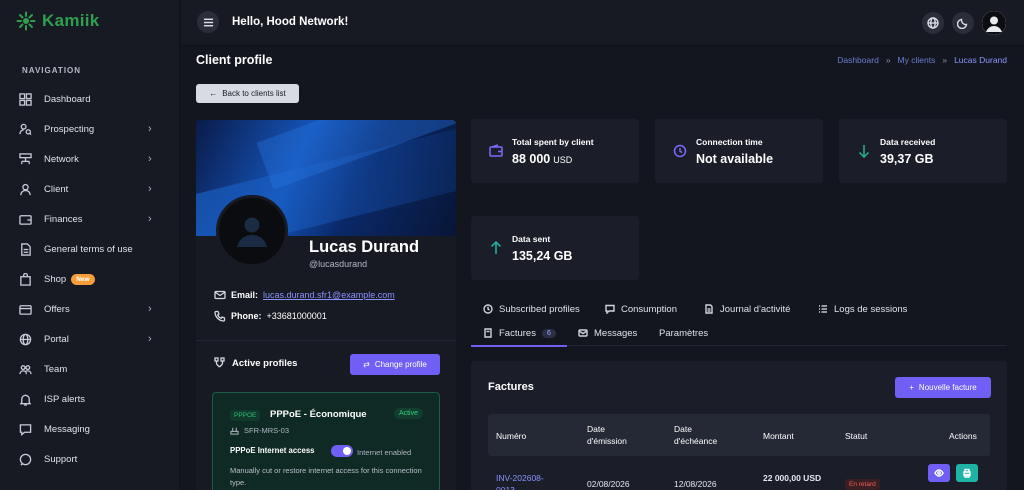  What do you see at coordinates (994, 23) in the screenshot?
I see `user-avatar` at bounding box center [994, 23].